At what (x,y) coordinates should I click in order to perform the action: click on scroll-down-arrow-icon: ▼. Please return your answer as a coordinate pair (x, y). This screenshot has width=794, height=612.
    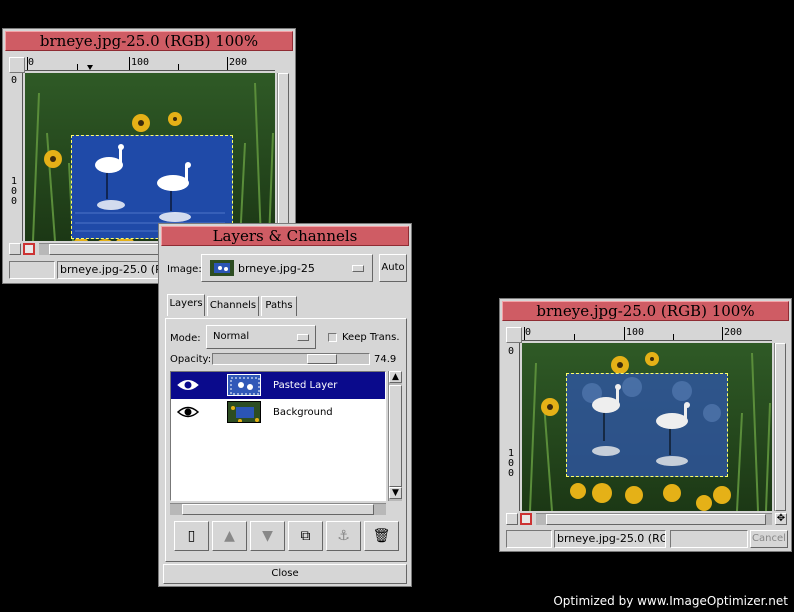
    Looking at the image, I should click on (395, 493).